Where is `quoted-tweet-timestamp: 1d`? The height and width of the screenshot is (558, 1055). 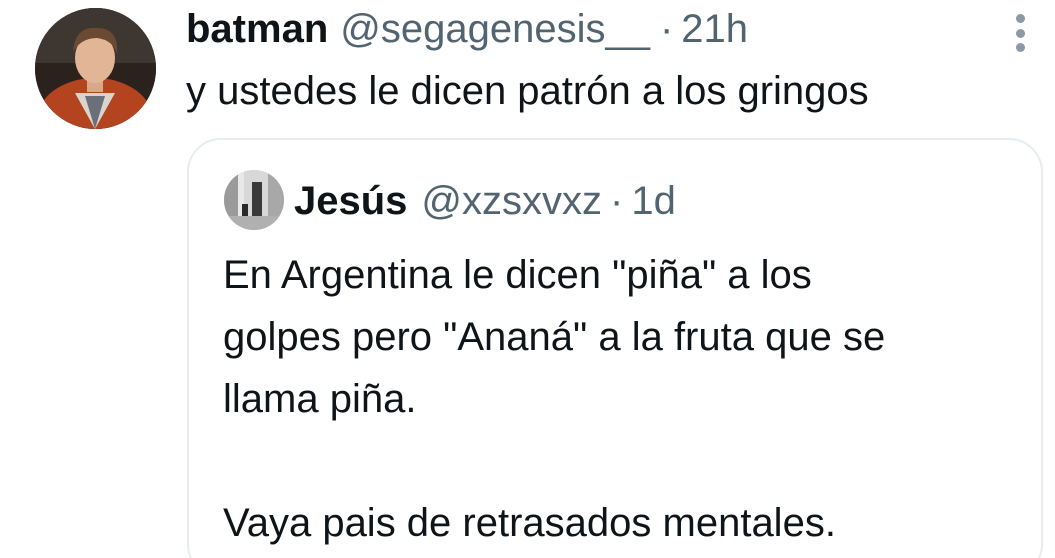
quoted-tweet-timestamp: 1d is located at coordinates (653, 201).